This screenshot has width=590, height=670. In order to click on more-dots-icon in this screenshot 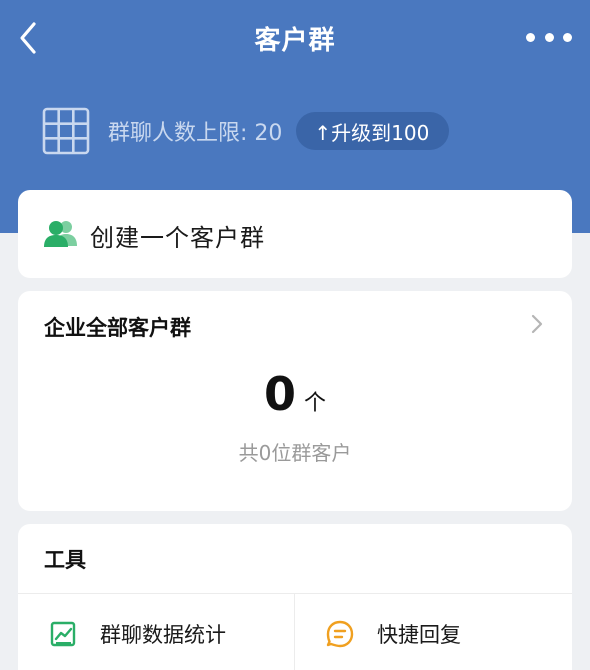, I will do `click(530, 37)`.